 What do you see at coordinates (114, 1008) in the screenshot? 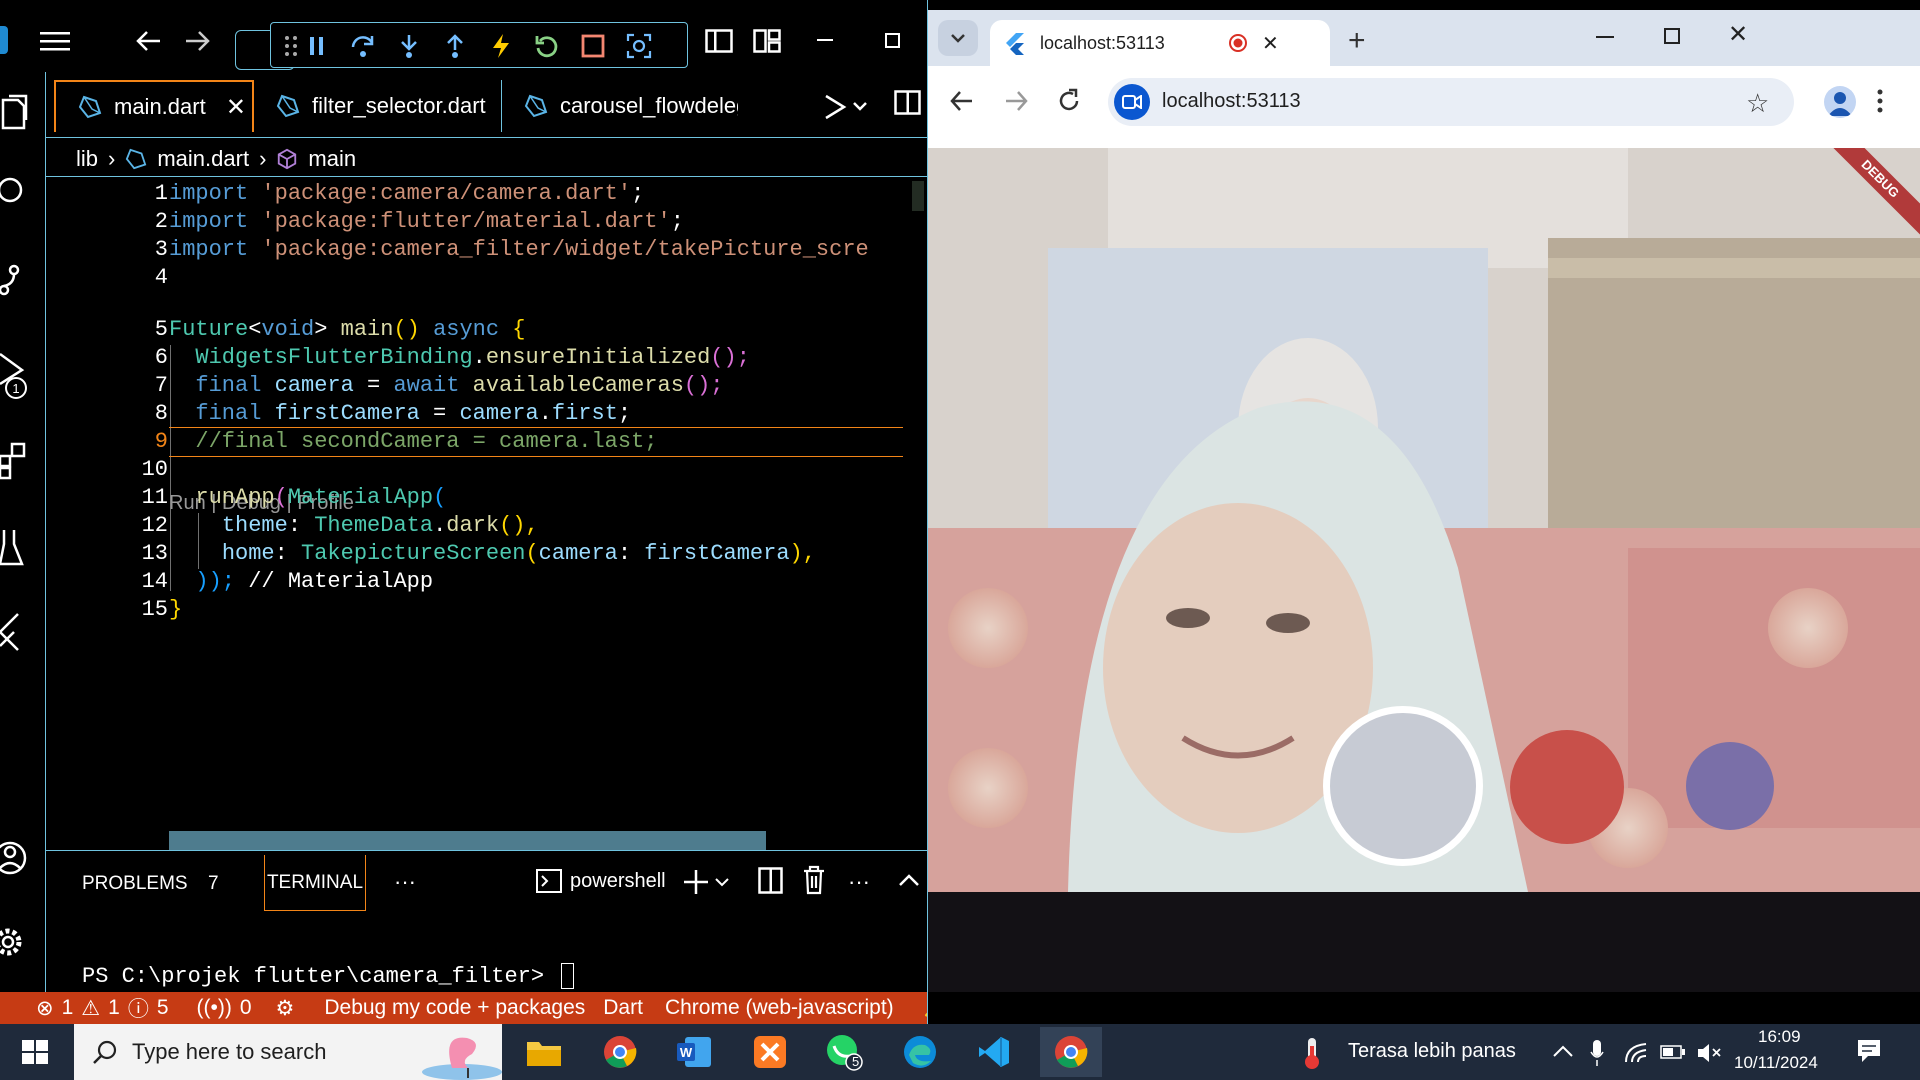
I see `warning-count: 1` at bounding box center [114, 1008].